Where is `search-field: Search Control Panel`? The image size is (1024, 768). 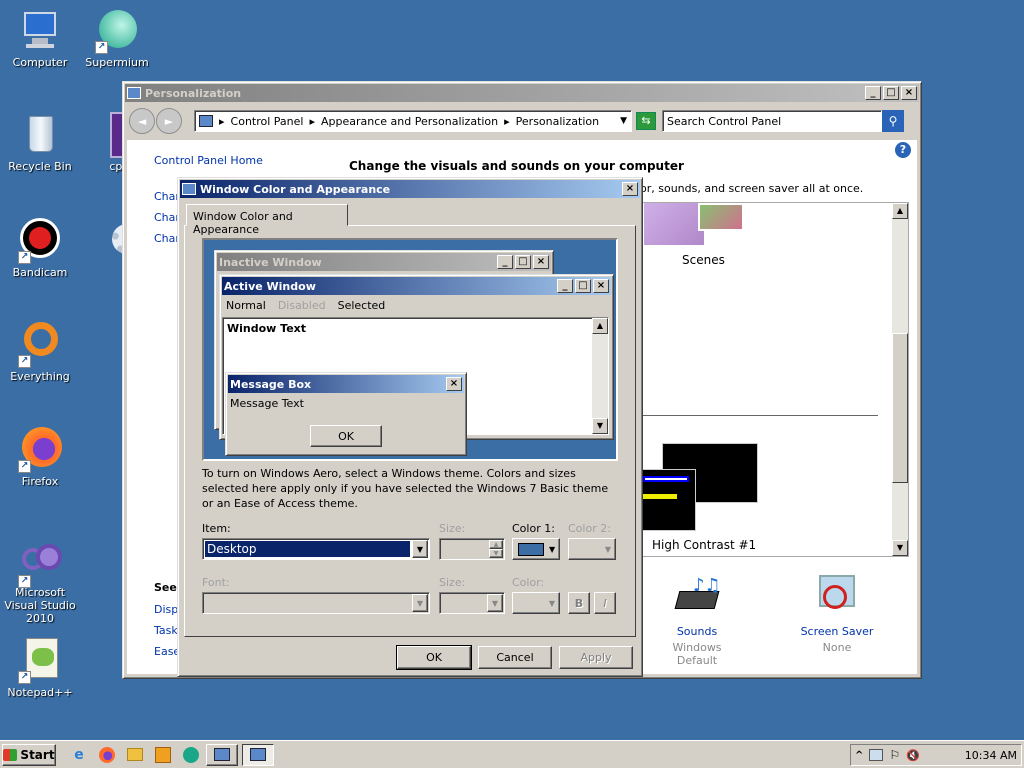 search-field: Search Control Panel is located at coordinates (772, 121).